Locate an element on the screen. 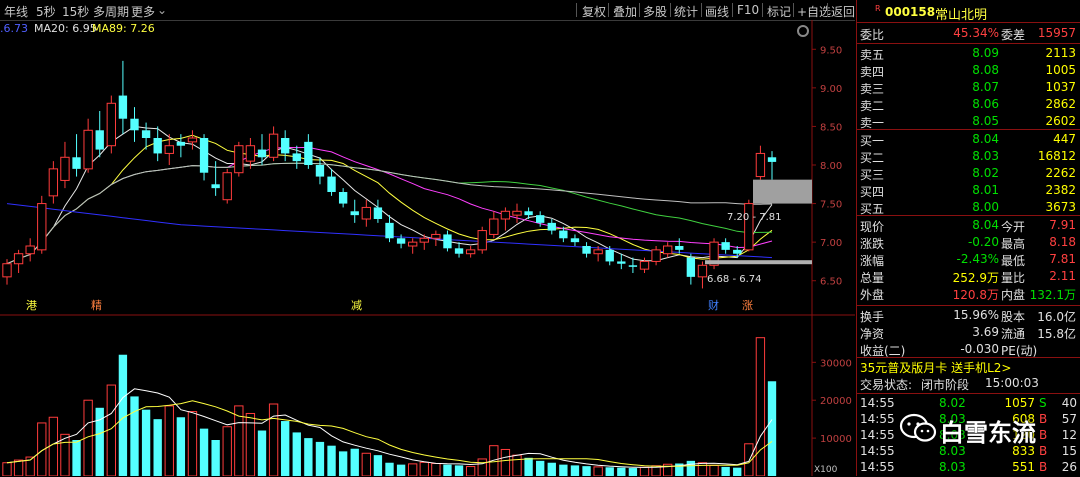  bid-row: 买三 8.02 2262 is located at coordinates (968, 174).